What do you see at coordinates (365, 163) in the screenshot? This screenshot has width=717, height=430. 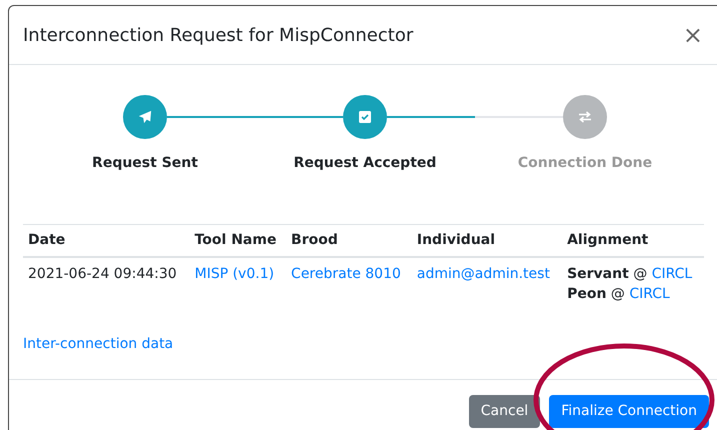 I see `step-label: Request Accepted` at bounding box center [365, 163].